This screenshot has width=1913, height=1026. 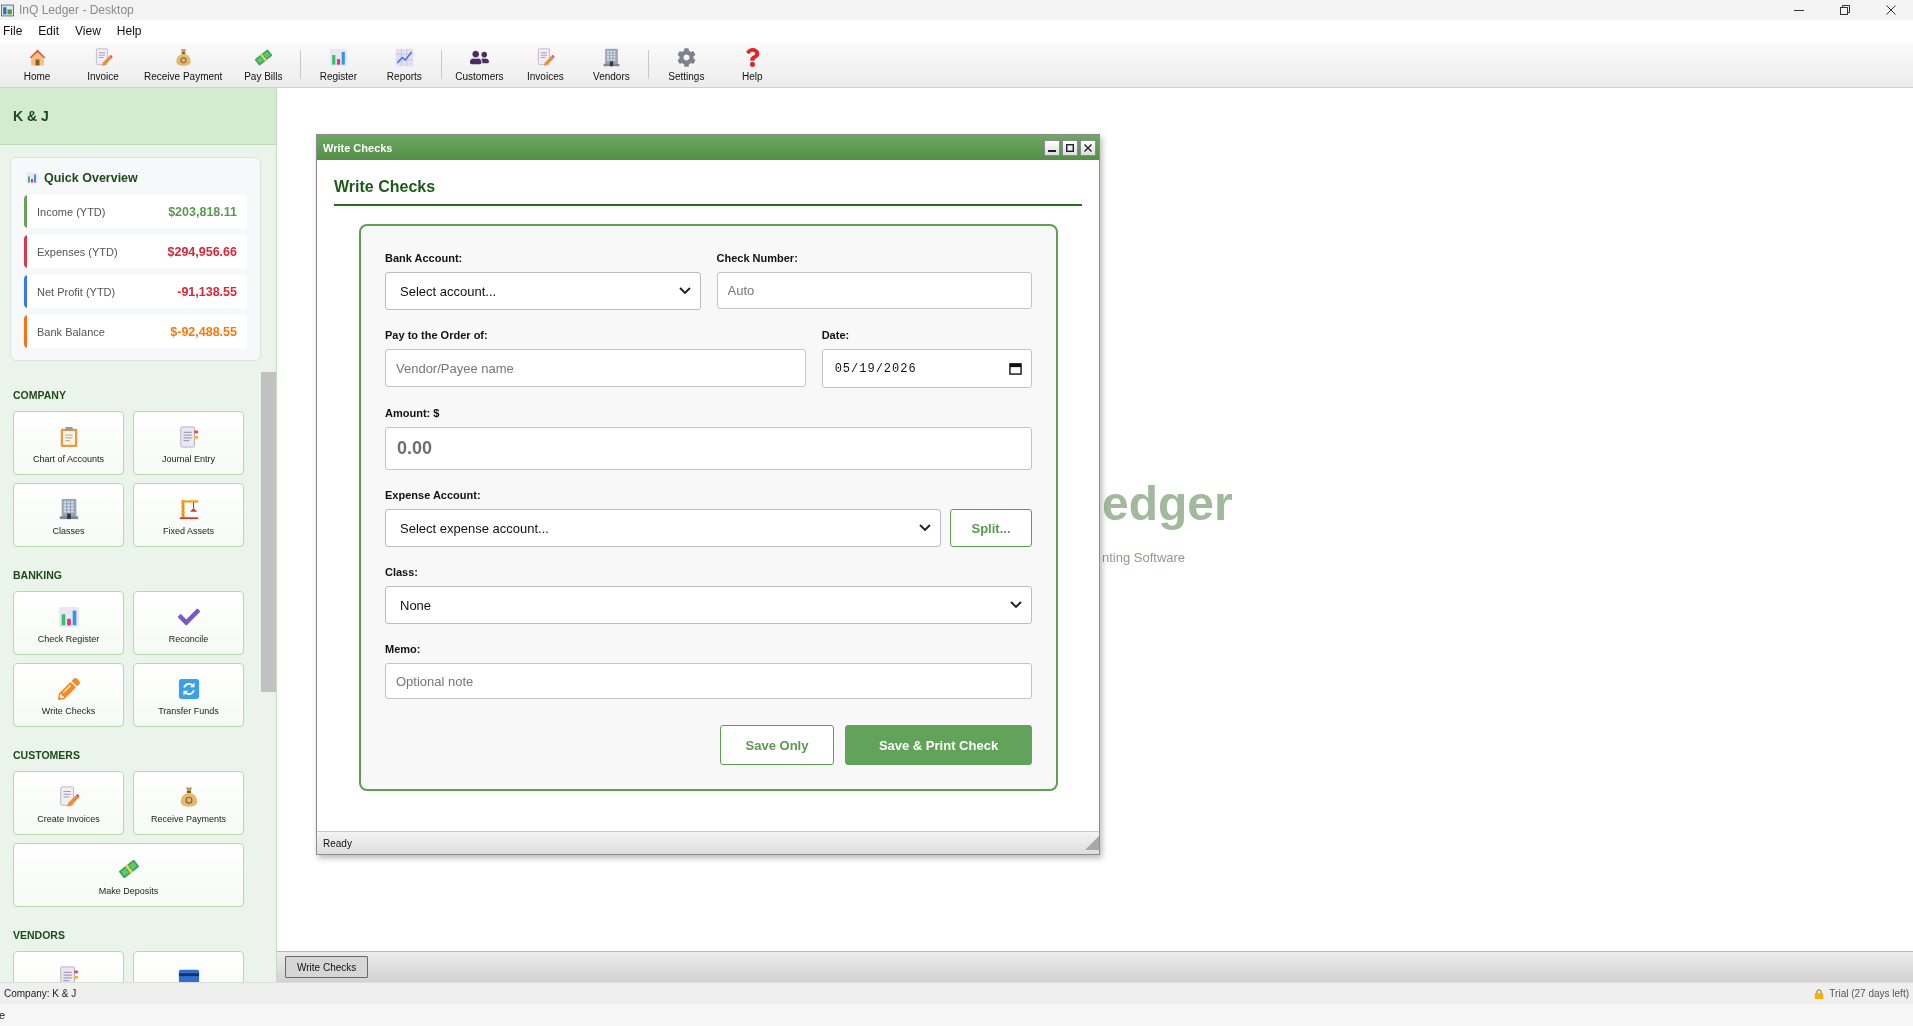 I want to click on taskbar-button: Write Checks, so click(x=327, y=967).